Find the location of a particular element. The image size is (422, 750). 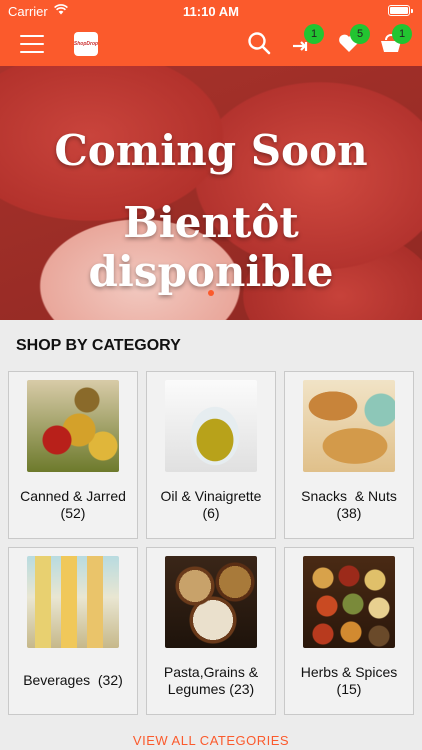

category-name: Oil & Vinaigrette (6) is located at coordinates (211, 504).